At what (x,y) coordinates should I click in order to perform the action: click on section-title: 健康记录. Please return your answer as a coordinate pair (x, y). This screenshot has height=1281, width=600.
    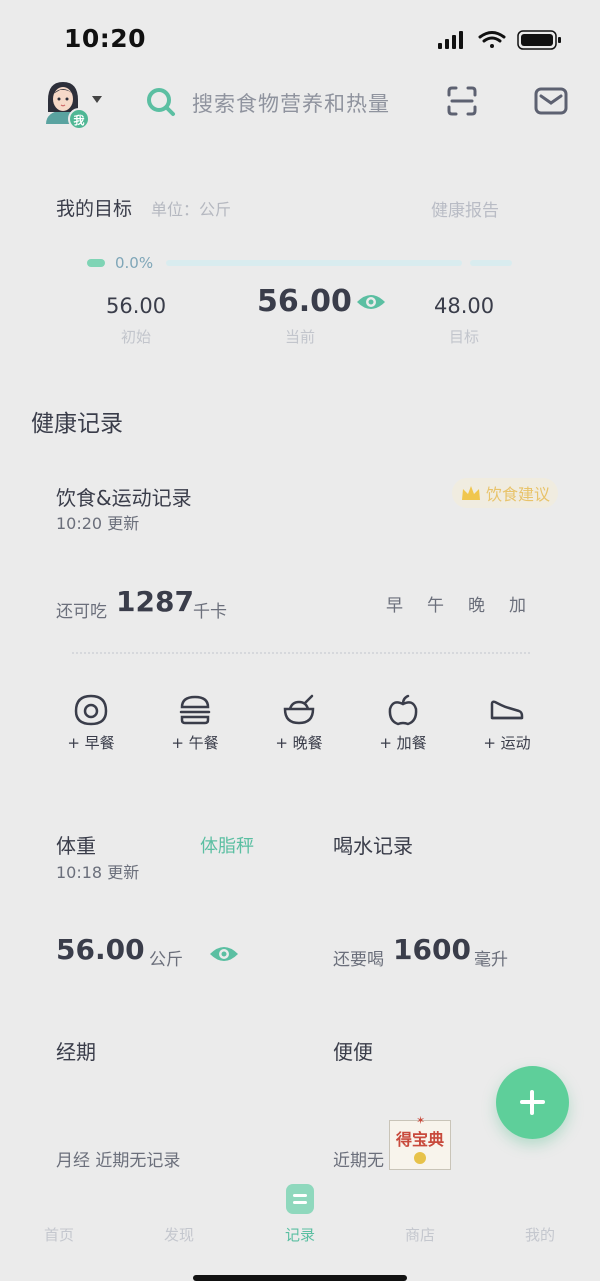
    Looking at the image, I should click on (77, 424).